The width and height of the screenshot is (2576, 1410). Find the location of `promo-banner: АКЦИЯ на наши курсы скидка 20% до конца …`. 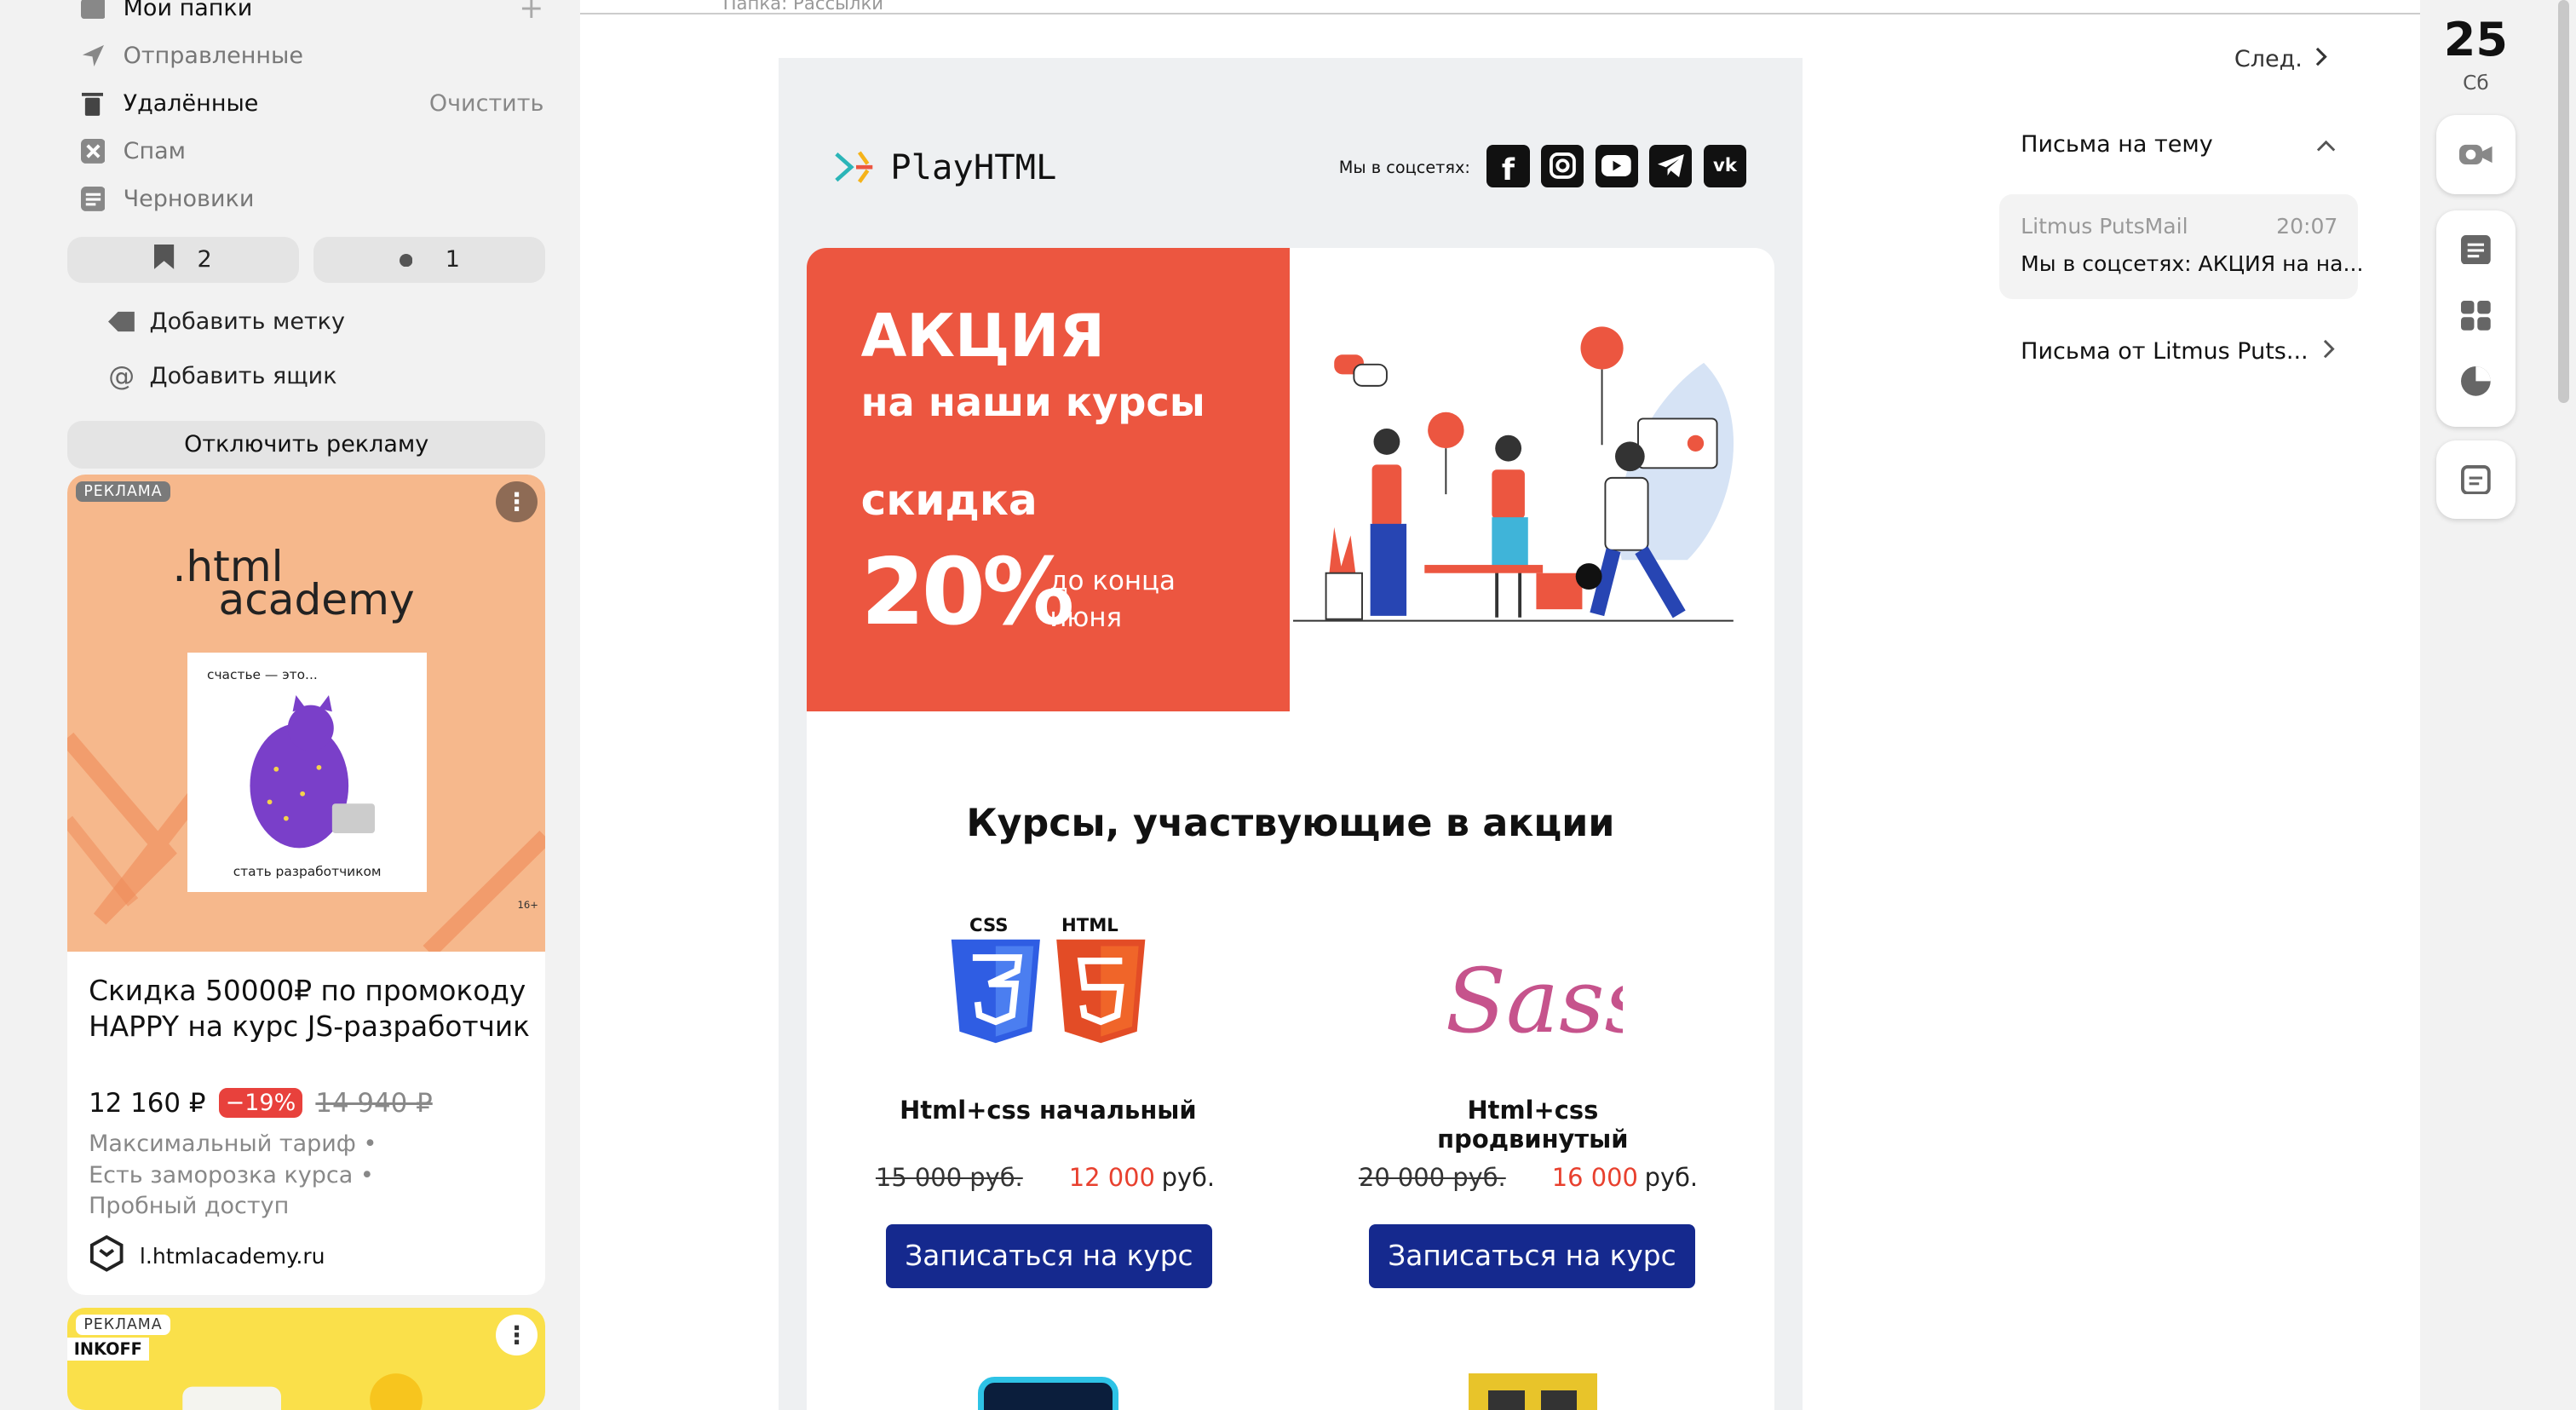

promo-banner: АКЦИЯ на наши курсы скидка 20% до конца … is located at coordinates (1290, 480).